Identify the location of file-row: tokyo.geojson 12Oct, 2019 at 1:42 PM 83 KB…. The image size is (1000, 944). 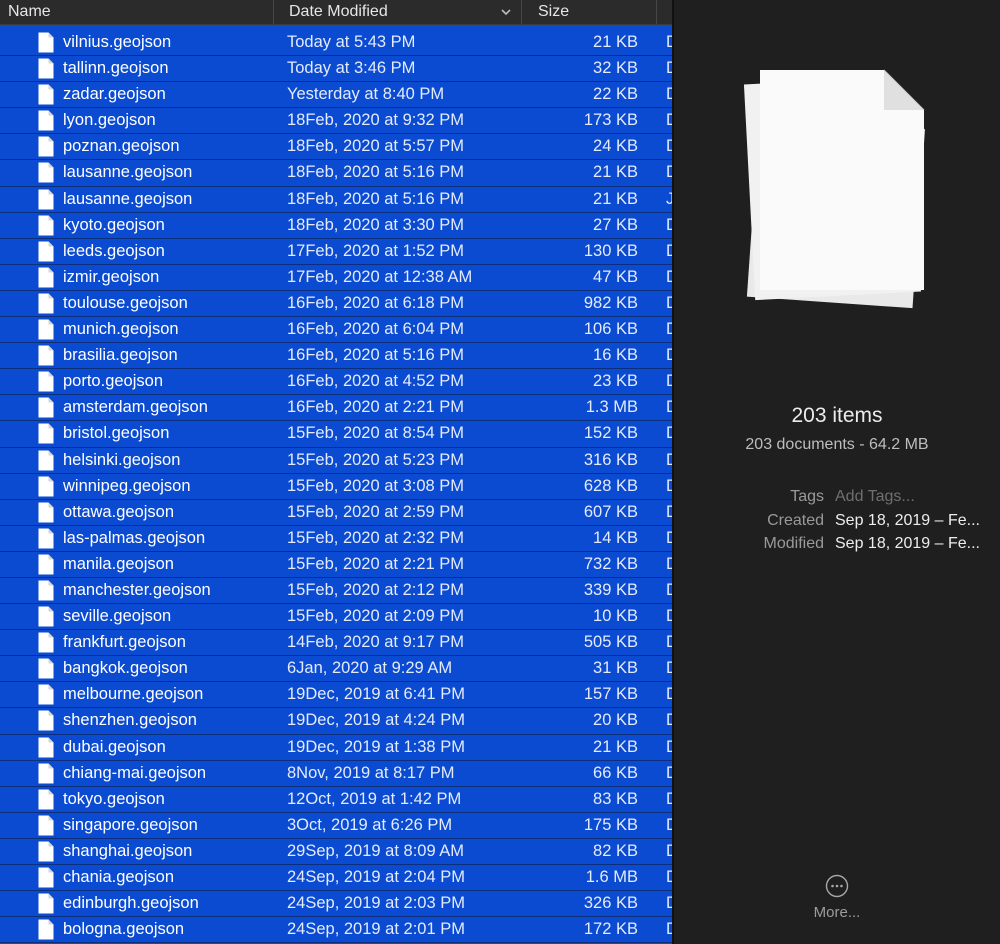
(336, 800).